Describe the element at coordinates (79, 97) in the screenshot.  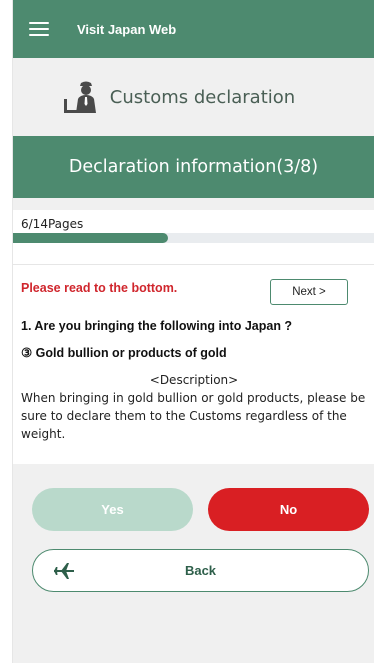
I see `customs-officer-icon` at that location.